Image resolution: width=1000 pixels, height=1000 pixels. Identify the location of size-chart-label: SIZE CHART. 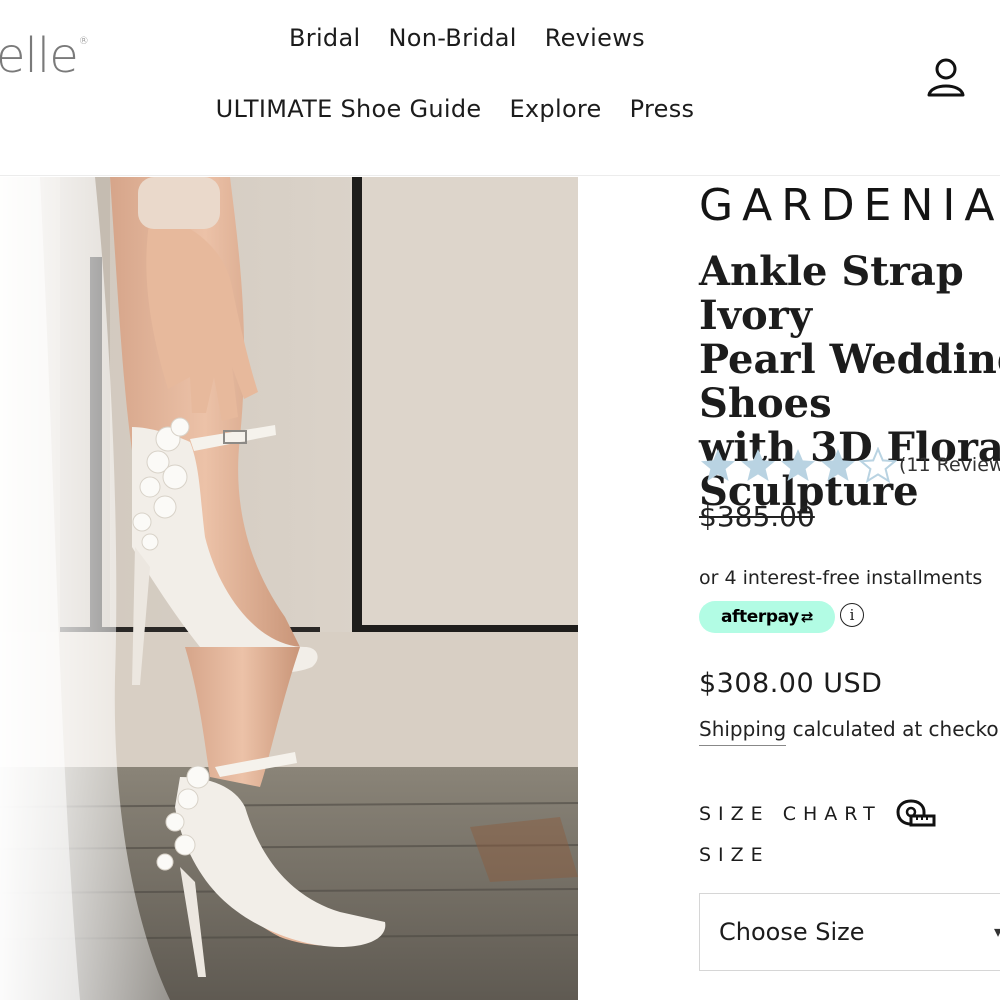
(790, 814).